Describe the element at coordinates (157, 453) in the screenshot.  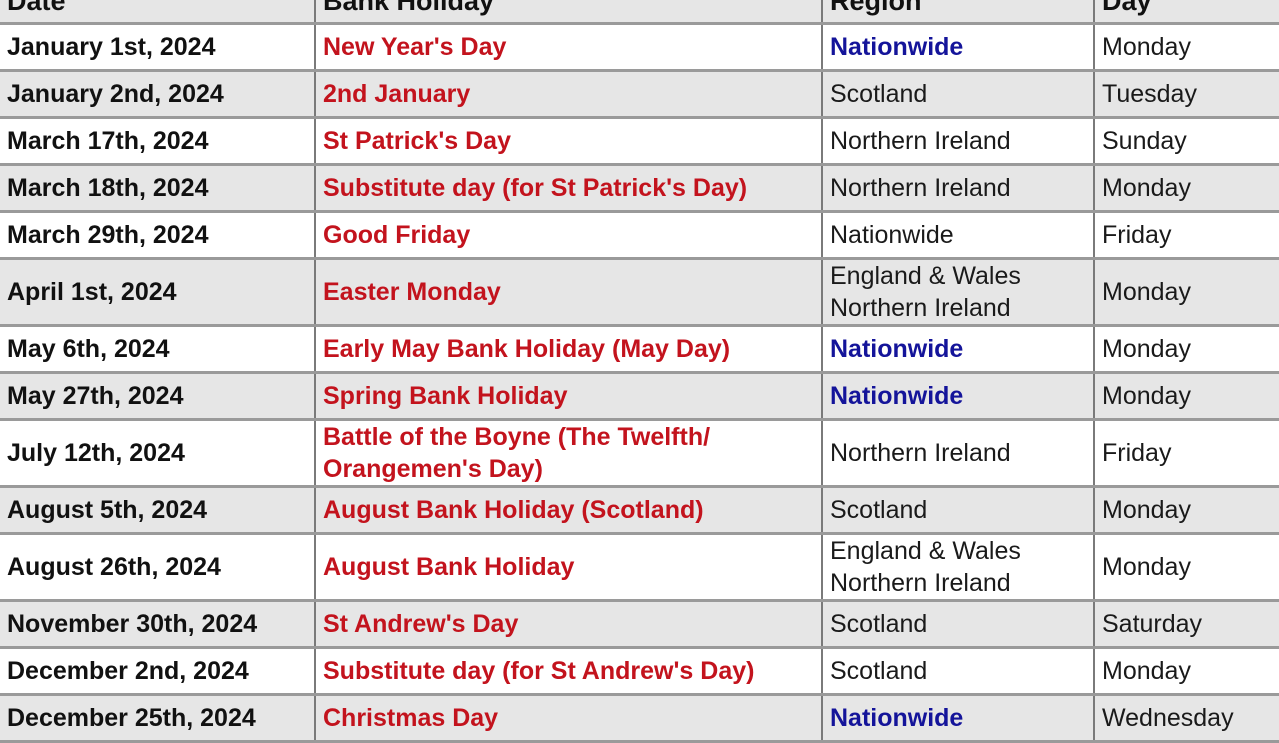
I see `date-cell: July 12th, 2024` at that location.